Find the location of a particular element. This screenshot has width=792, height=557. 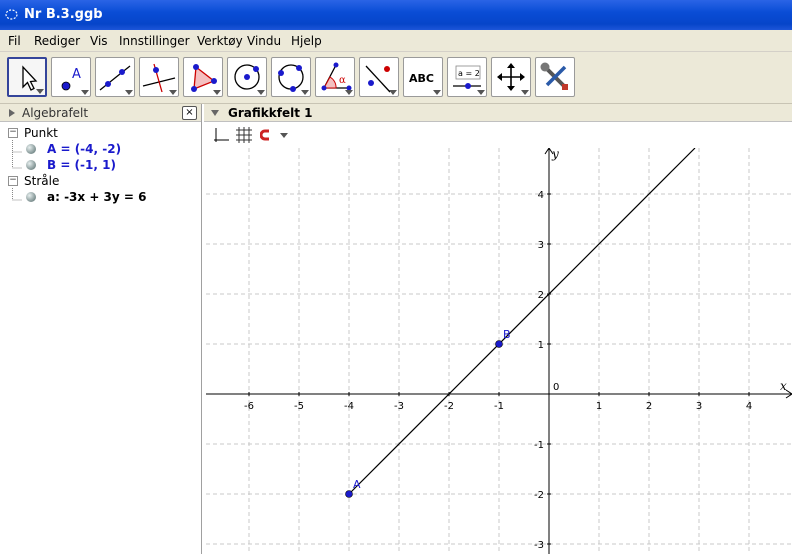

slider-tool-label: a = 2 is located at coordinates (469, 73).